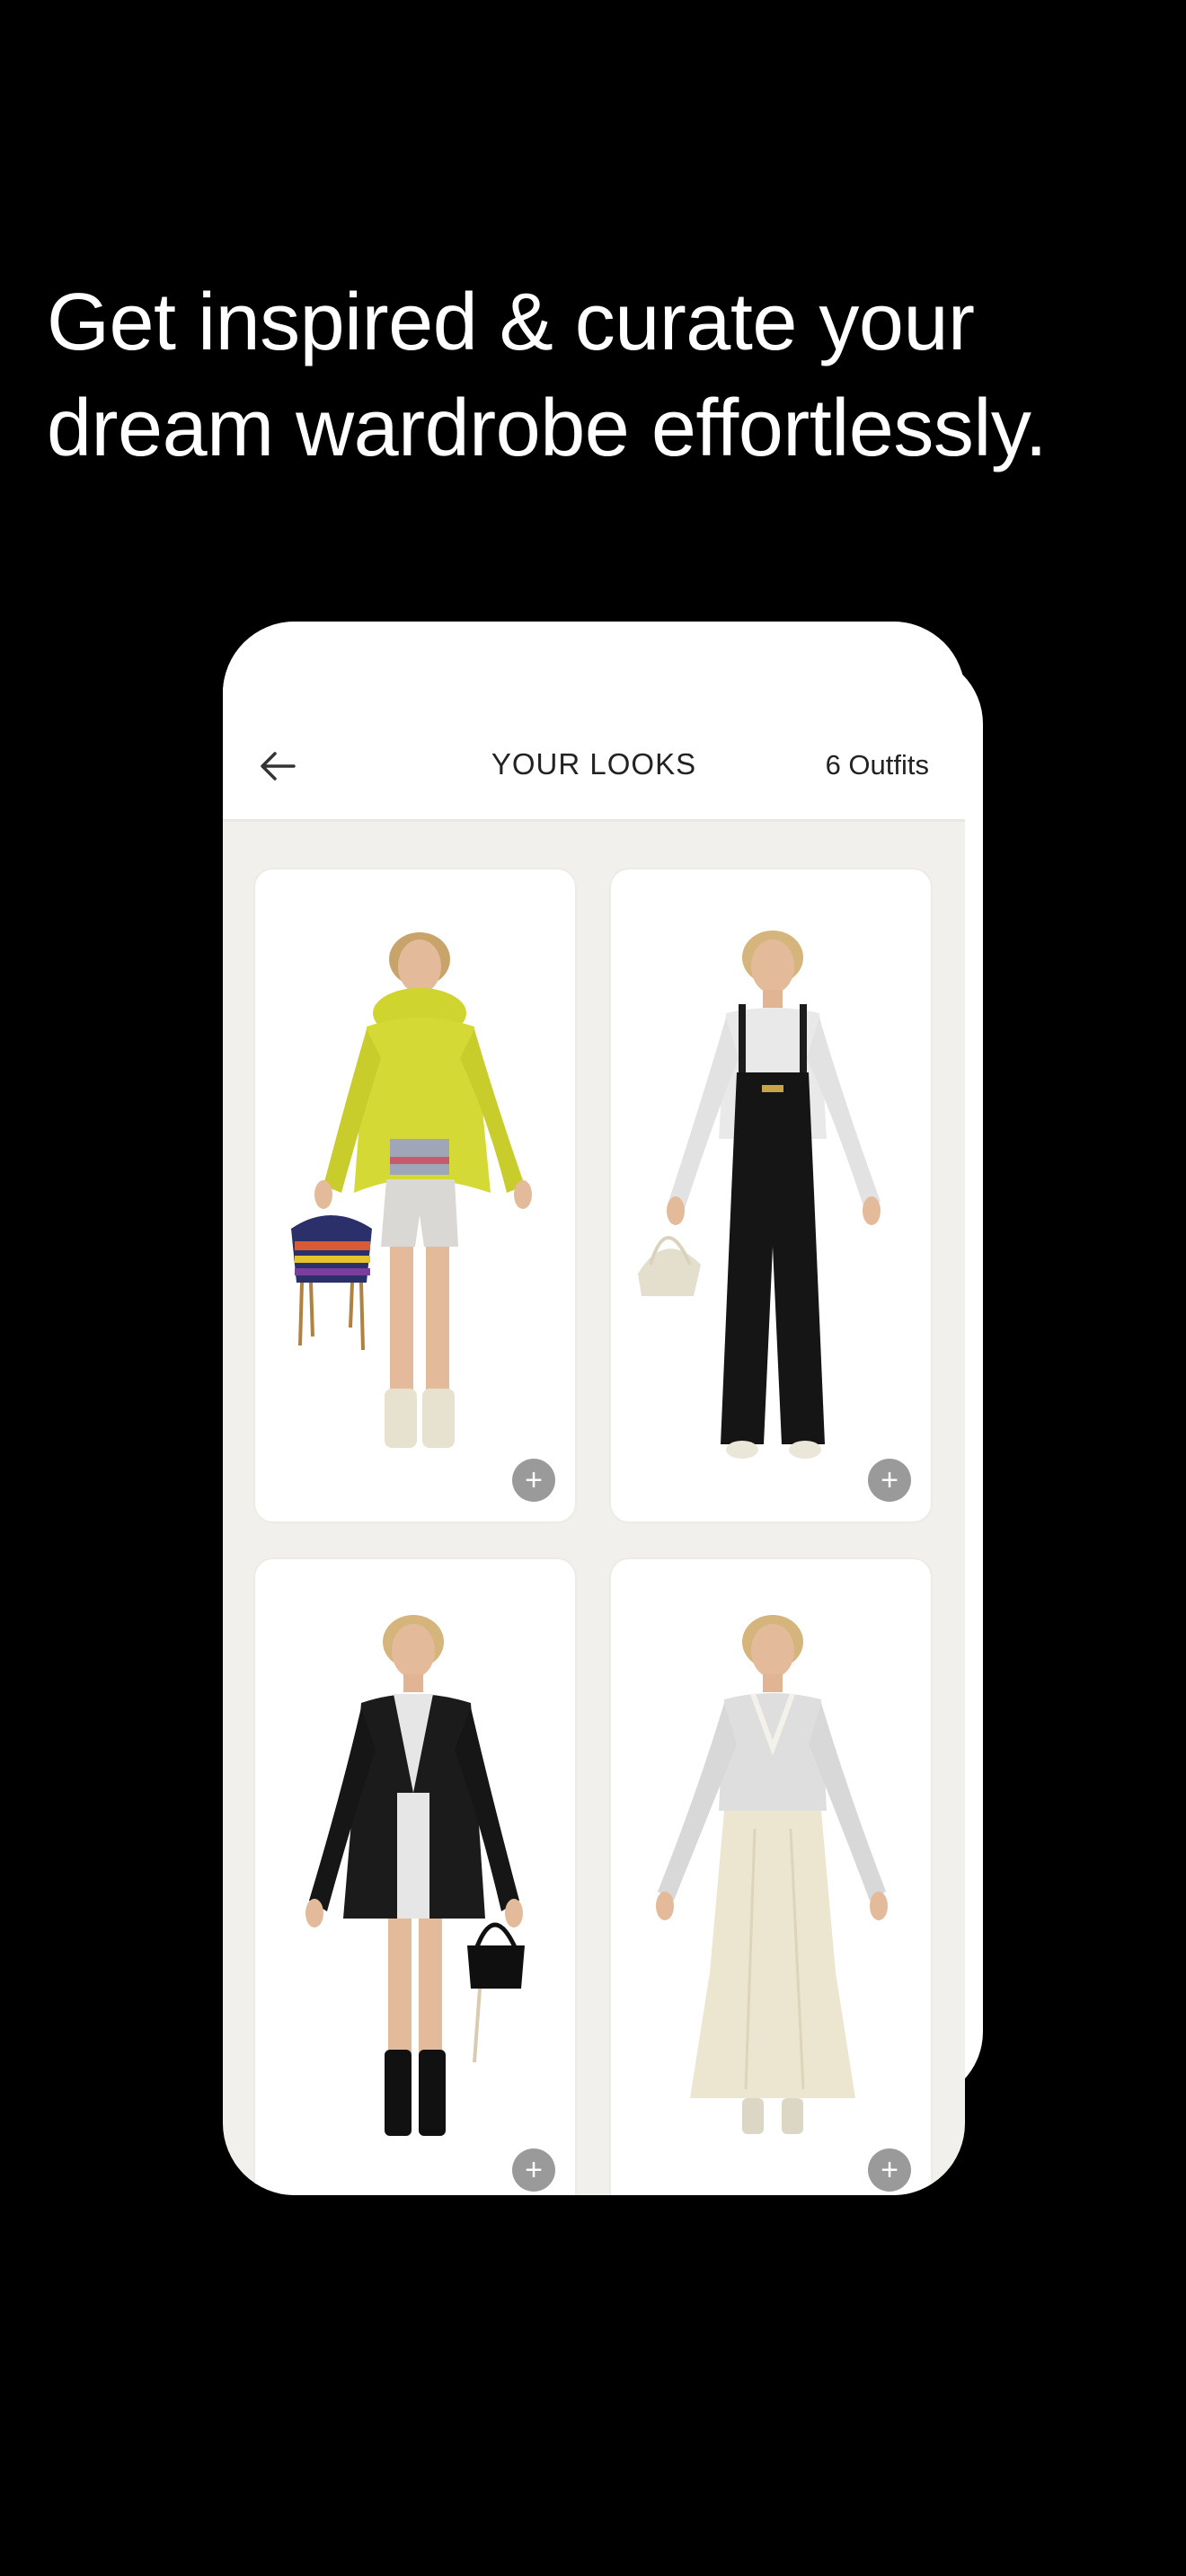 Image resolution: width=1186 pixels, height=2576 pixels. I want to click on outfit-card-black-blazer: +, so click(415, 1876).